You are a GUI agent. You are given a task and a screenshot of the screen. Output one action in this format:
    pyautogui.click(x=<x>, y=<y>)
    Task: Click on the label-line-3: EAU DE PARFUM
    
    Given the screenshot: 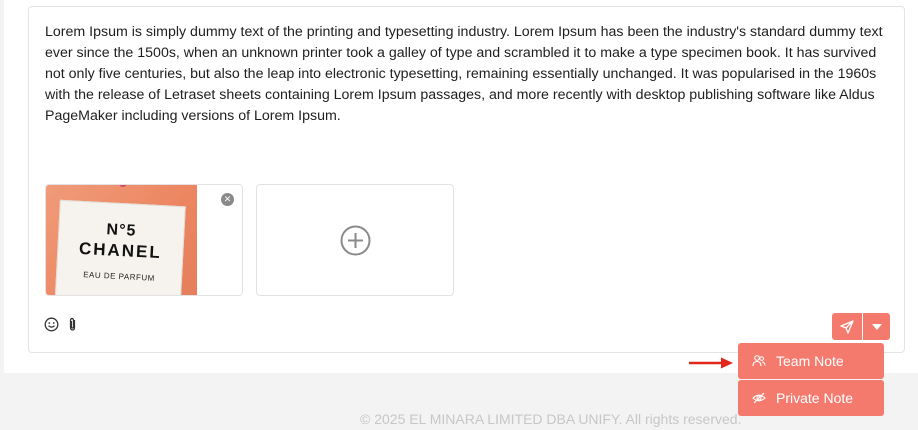 What is the action you would take?
    pyautogui.click(x=119, y=276)
    